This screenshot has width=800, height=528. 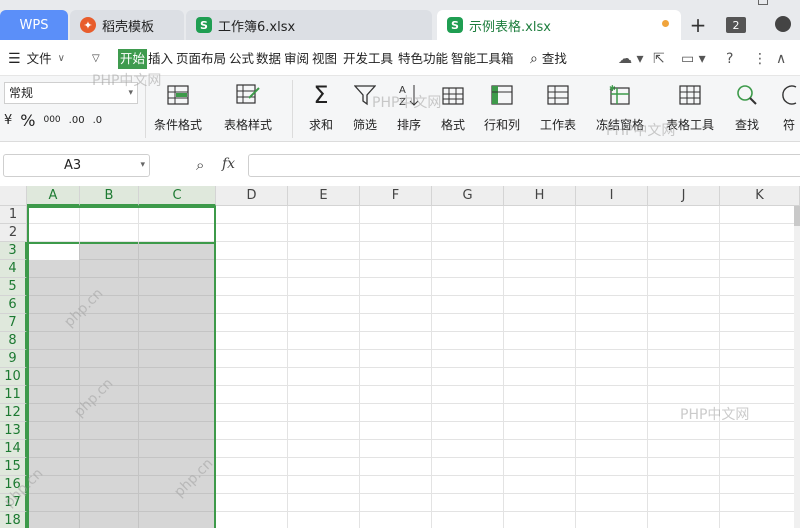 I want to click on minimize-icon, so click(x=763, y=2).